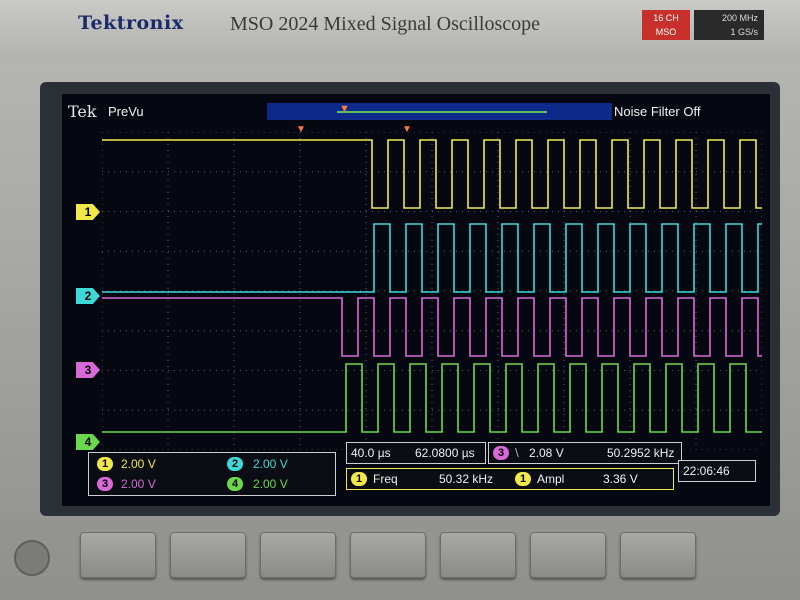 This screenshot has height=600, width=800. I want to click on trigger-source-tag: 3, so click(501, 453).